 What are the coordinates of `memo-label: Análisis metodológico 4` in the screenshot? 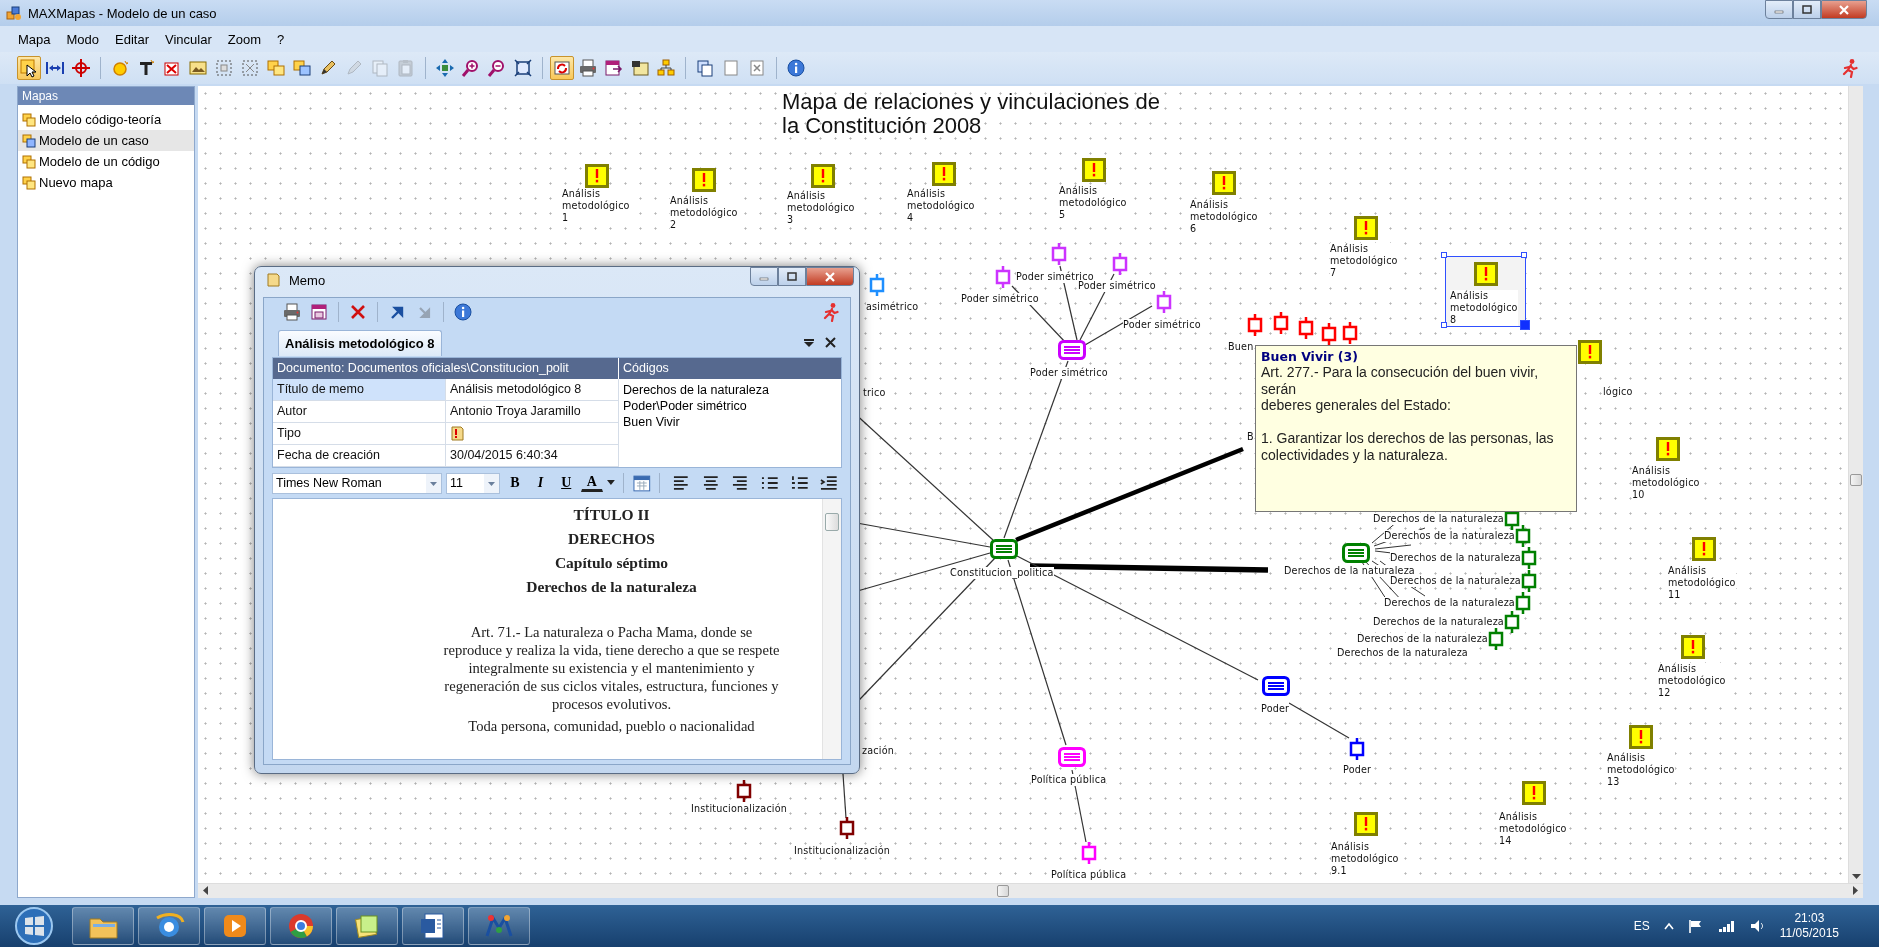 It's located at (941, 206).